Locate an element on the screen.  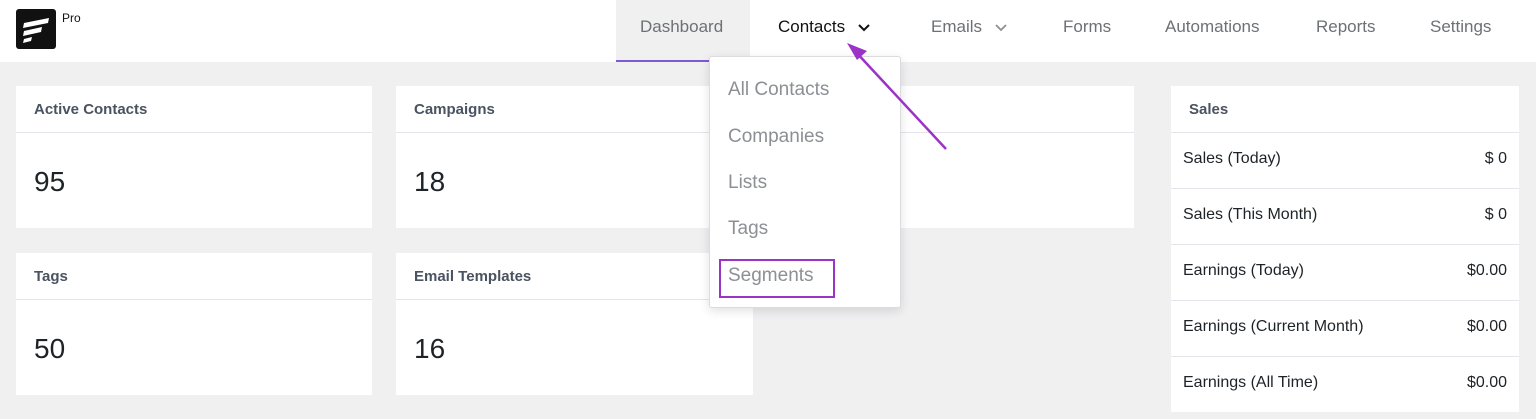
nav-dashboard-label: Dashboard is located at coordinates (682, 26).